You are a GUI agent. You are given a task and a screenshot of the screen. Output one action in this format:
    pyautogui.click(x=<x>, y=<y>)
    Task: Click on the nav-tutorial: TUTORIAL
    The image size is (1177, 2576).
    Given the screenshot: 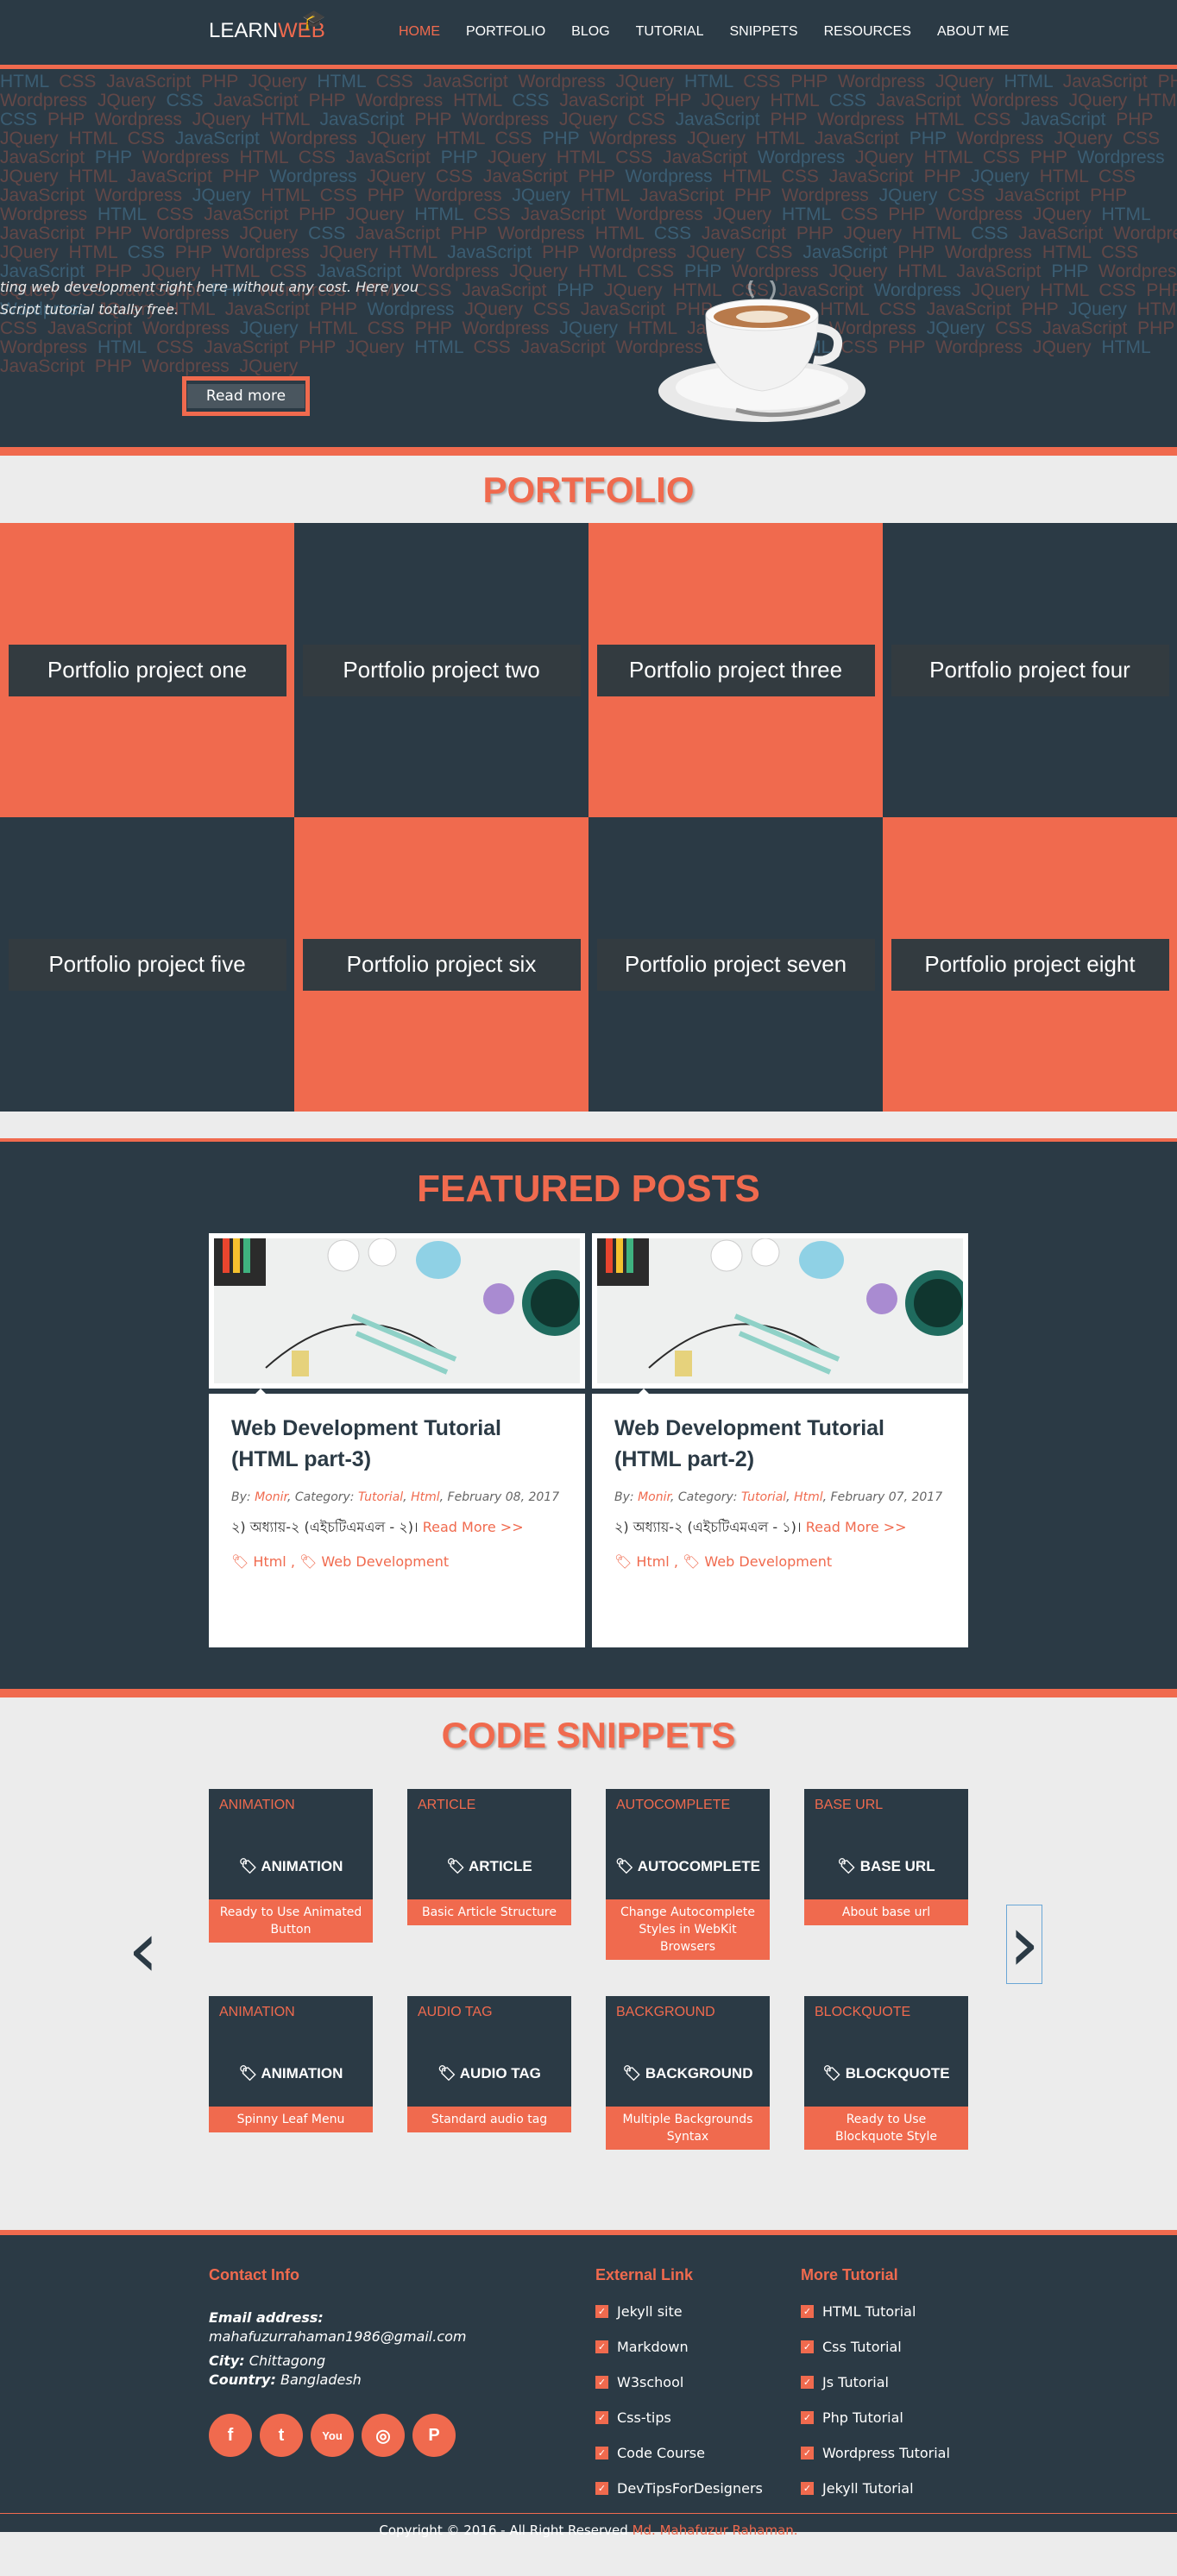 What is the action you would take?
    pyautogui.click(x=670, y=32)
    